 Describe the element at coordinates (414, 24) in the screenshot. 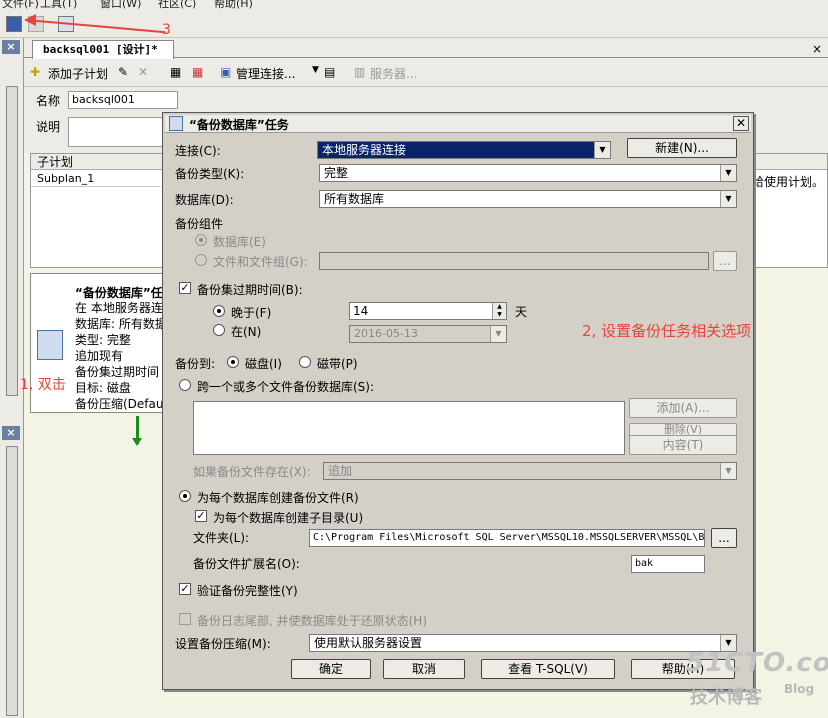

I see `main-toolbar` at that location.